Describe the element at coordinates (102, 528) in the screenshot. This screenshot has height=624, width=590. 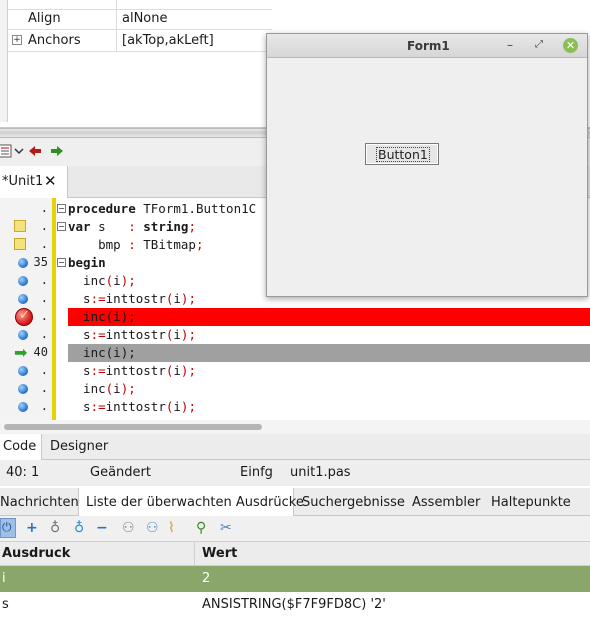
I see `remove-icon: −` at that location.